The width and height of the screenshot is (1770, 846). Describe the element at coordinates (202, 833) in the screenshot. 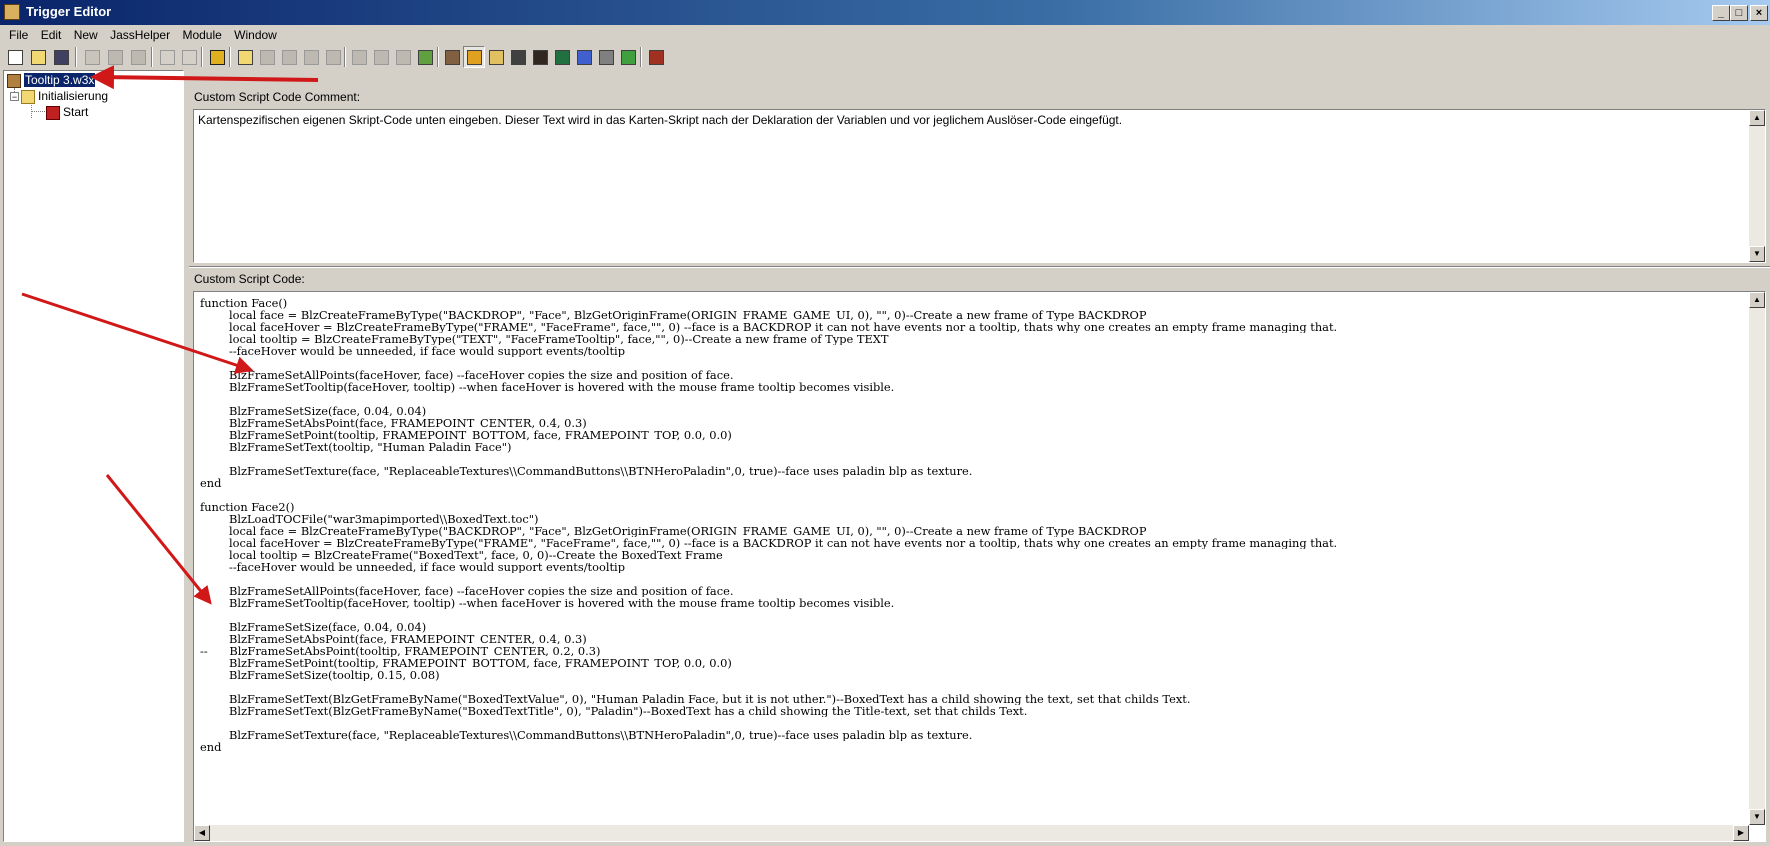

I see `scroll-left-icon: ◀` at that location.